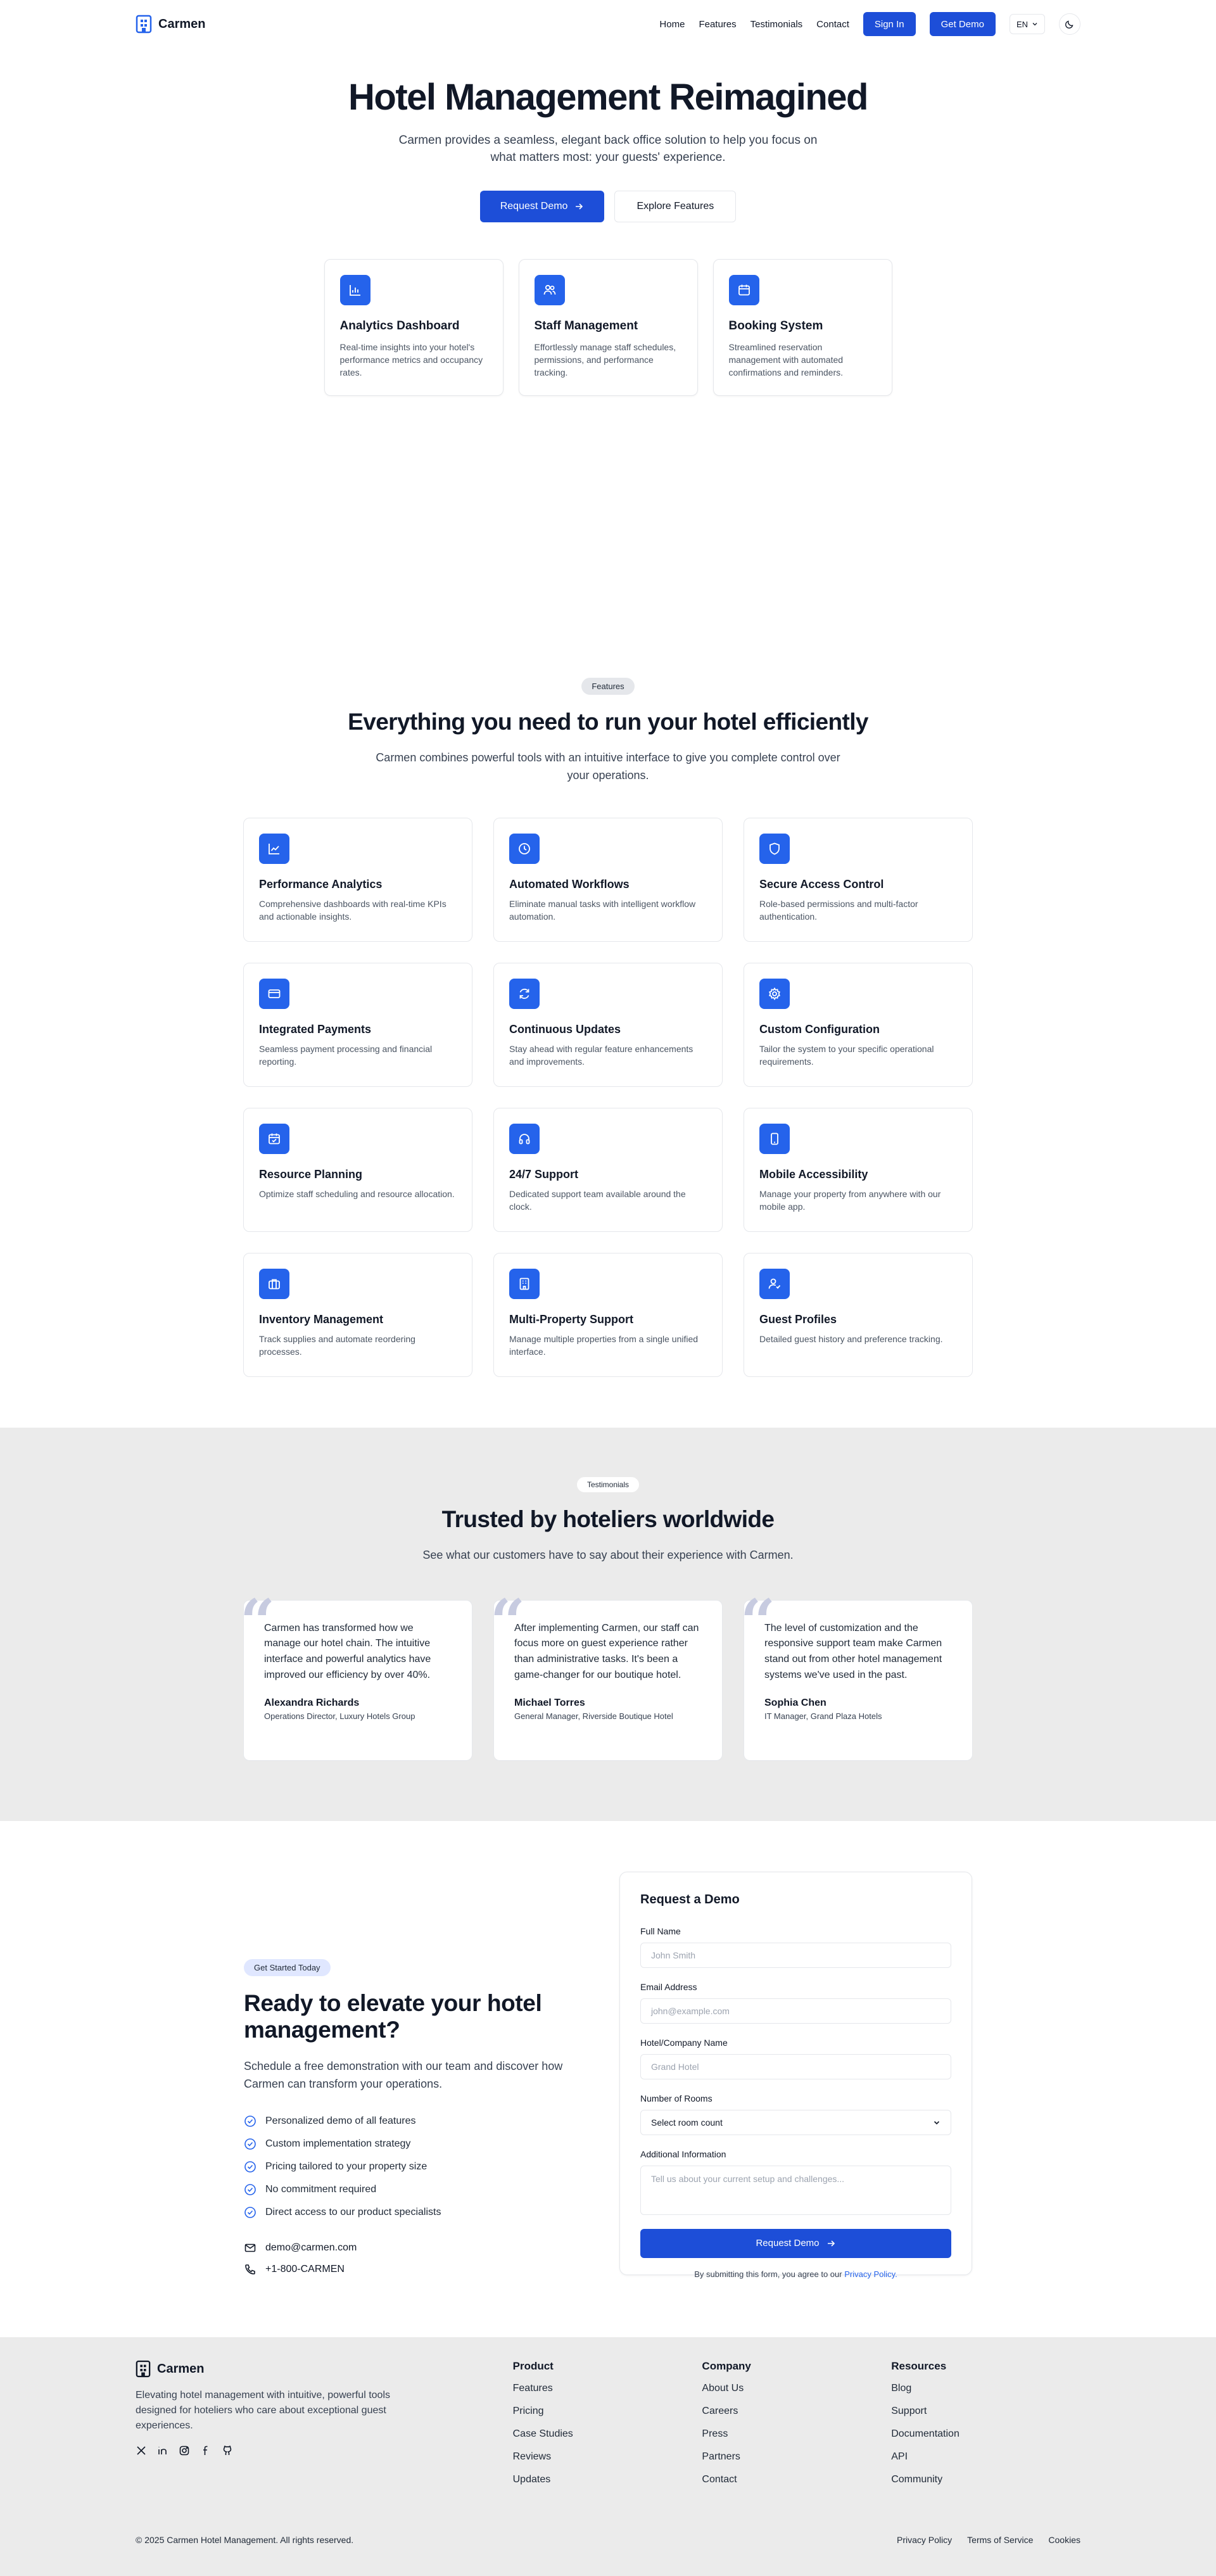 The image size is (1216, 2576). I want to click on feature-title: Continuous Updates, so click(565, 1029).